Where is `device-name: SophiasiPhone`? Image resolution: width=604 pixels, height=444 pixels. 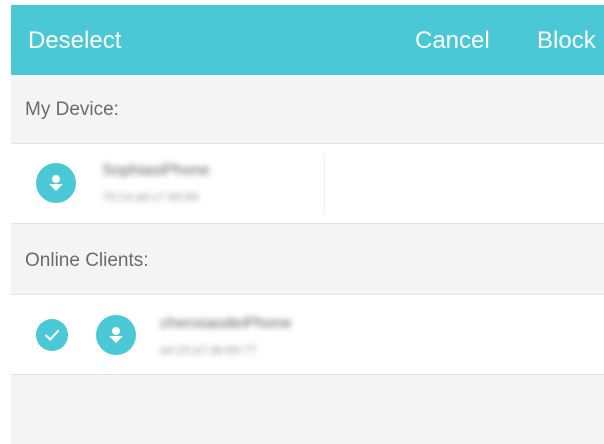 device-name: SophiasiPhone is located at coordinates (156, 170).